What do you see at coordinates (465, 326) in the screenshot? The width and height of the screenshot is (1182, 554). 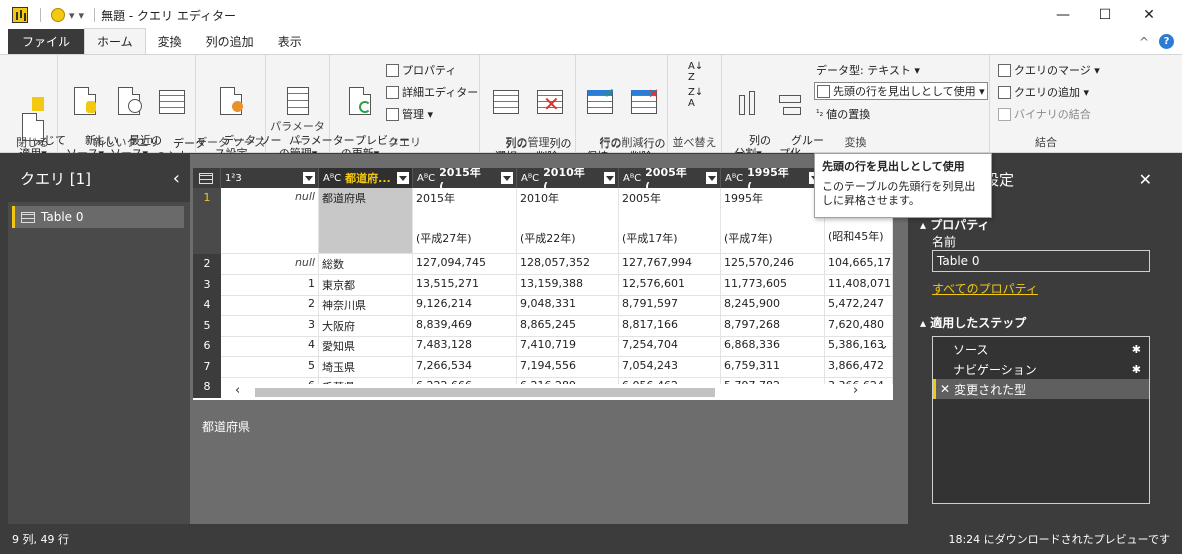 I see `table-cell: 8,839,469` at bounding box center [465, 326].